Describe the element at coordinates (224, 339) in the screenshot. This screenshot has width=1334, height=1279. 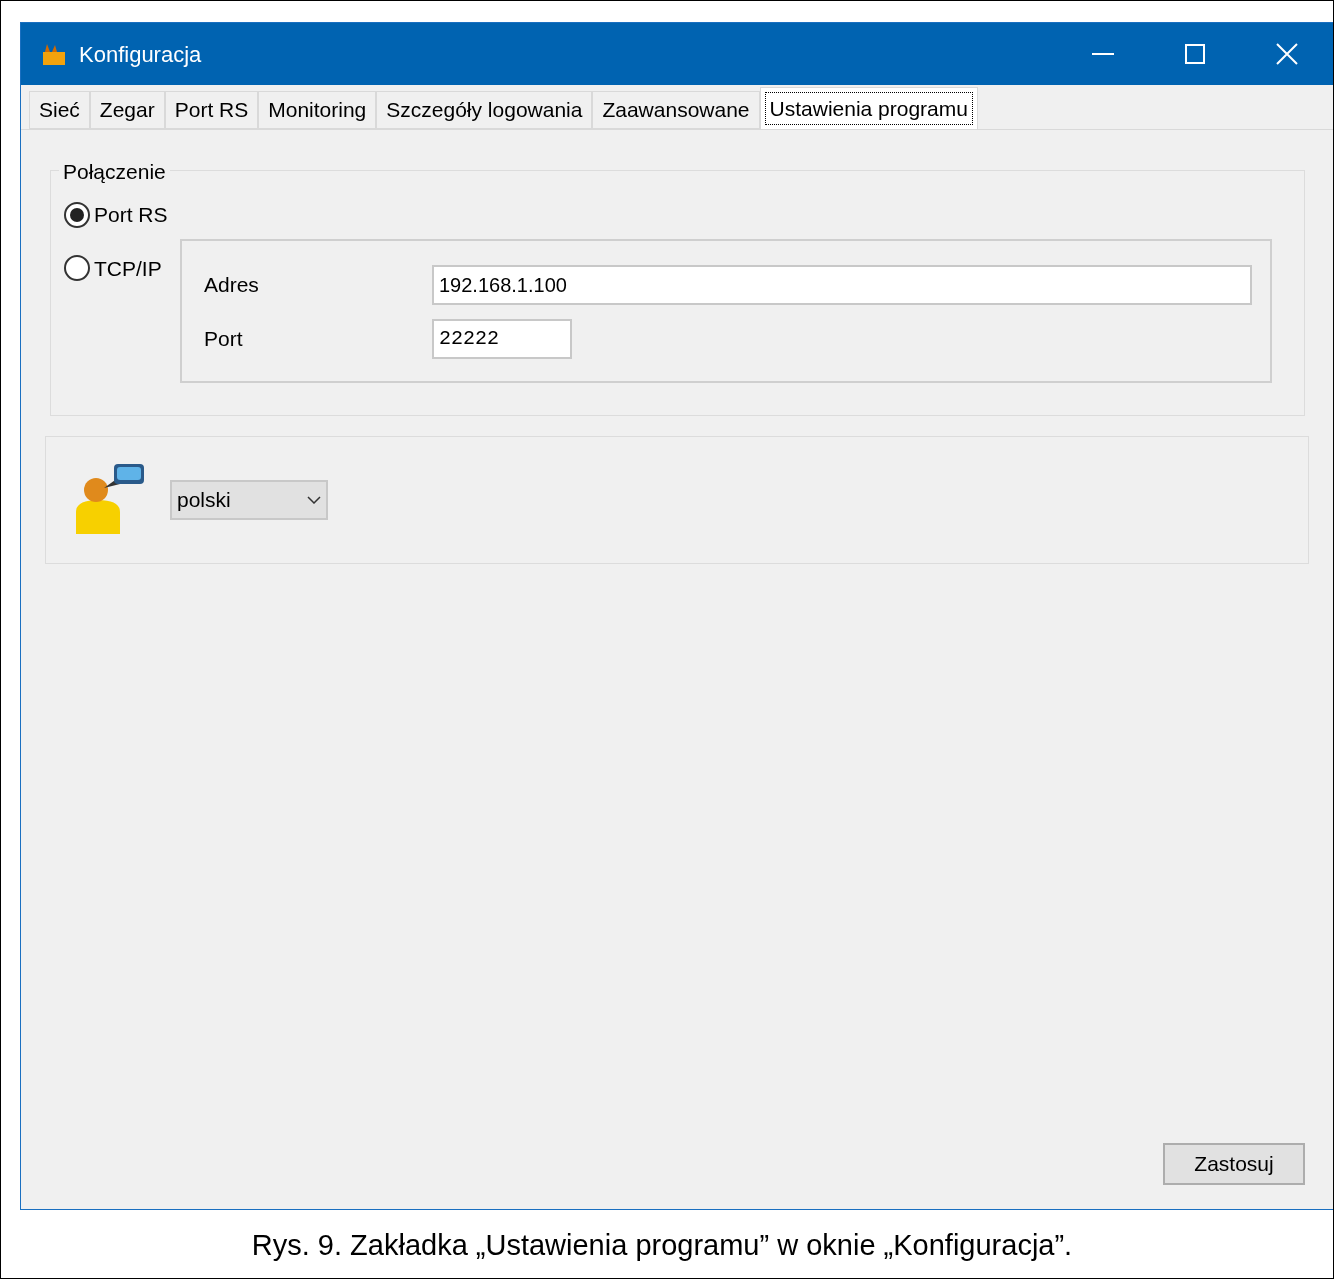
I see `field-label: Port` at that location.